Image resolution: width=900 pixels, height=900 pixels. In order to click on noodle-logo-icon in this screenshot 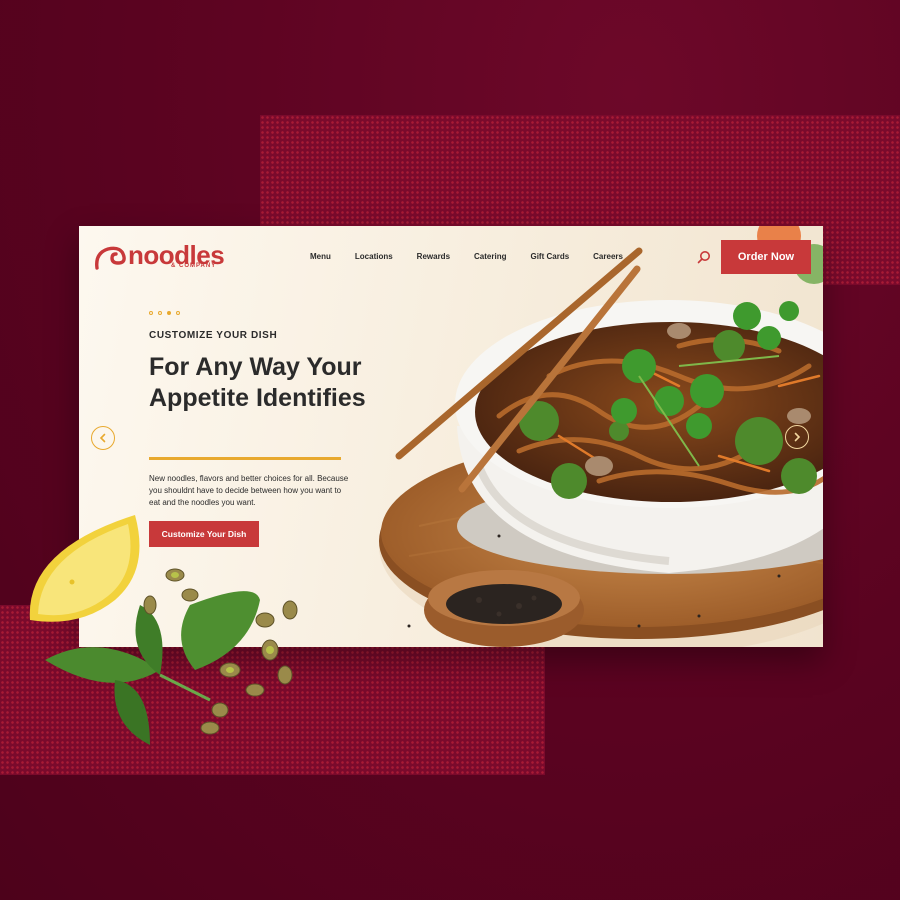, I will do `click(110, 258)`.